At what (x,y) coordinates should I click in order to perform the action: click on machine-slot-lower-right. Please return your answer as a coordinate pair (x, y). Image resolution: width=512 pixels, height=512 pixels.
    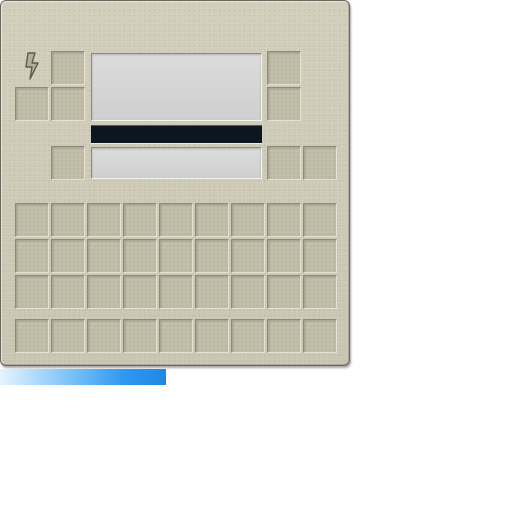
    Looking at the image, I should click on (284, 163).